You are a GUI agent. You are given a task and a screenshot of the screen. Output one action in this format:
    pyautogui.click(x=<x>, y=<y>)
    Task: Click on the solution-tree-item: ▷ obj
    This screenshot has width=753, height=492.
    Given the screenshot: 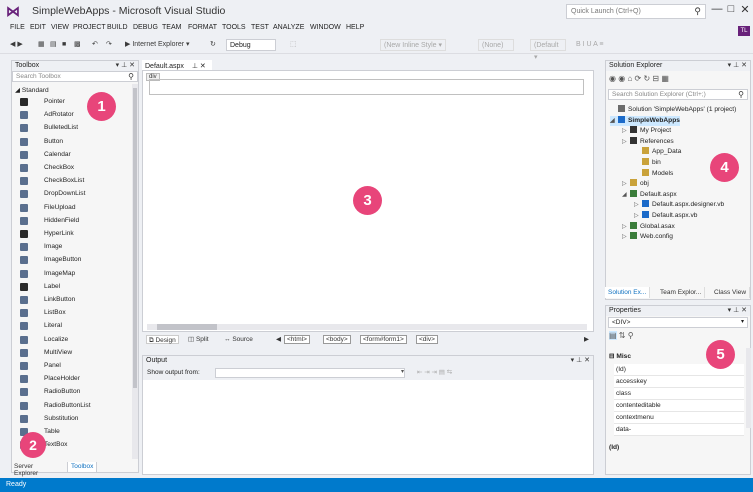 What is the action you would take?
    pyautogui.click(x=635, y=184)
    